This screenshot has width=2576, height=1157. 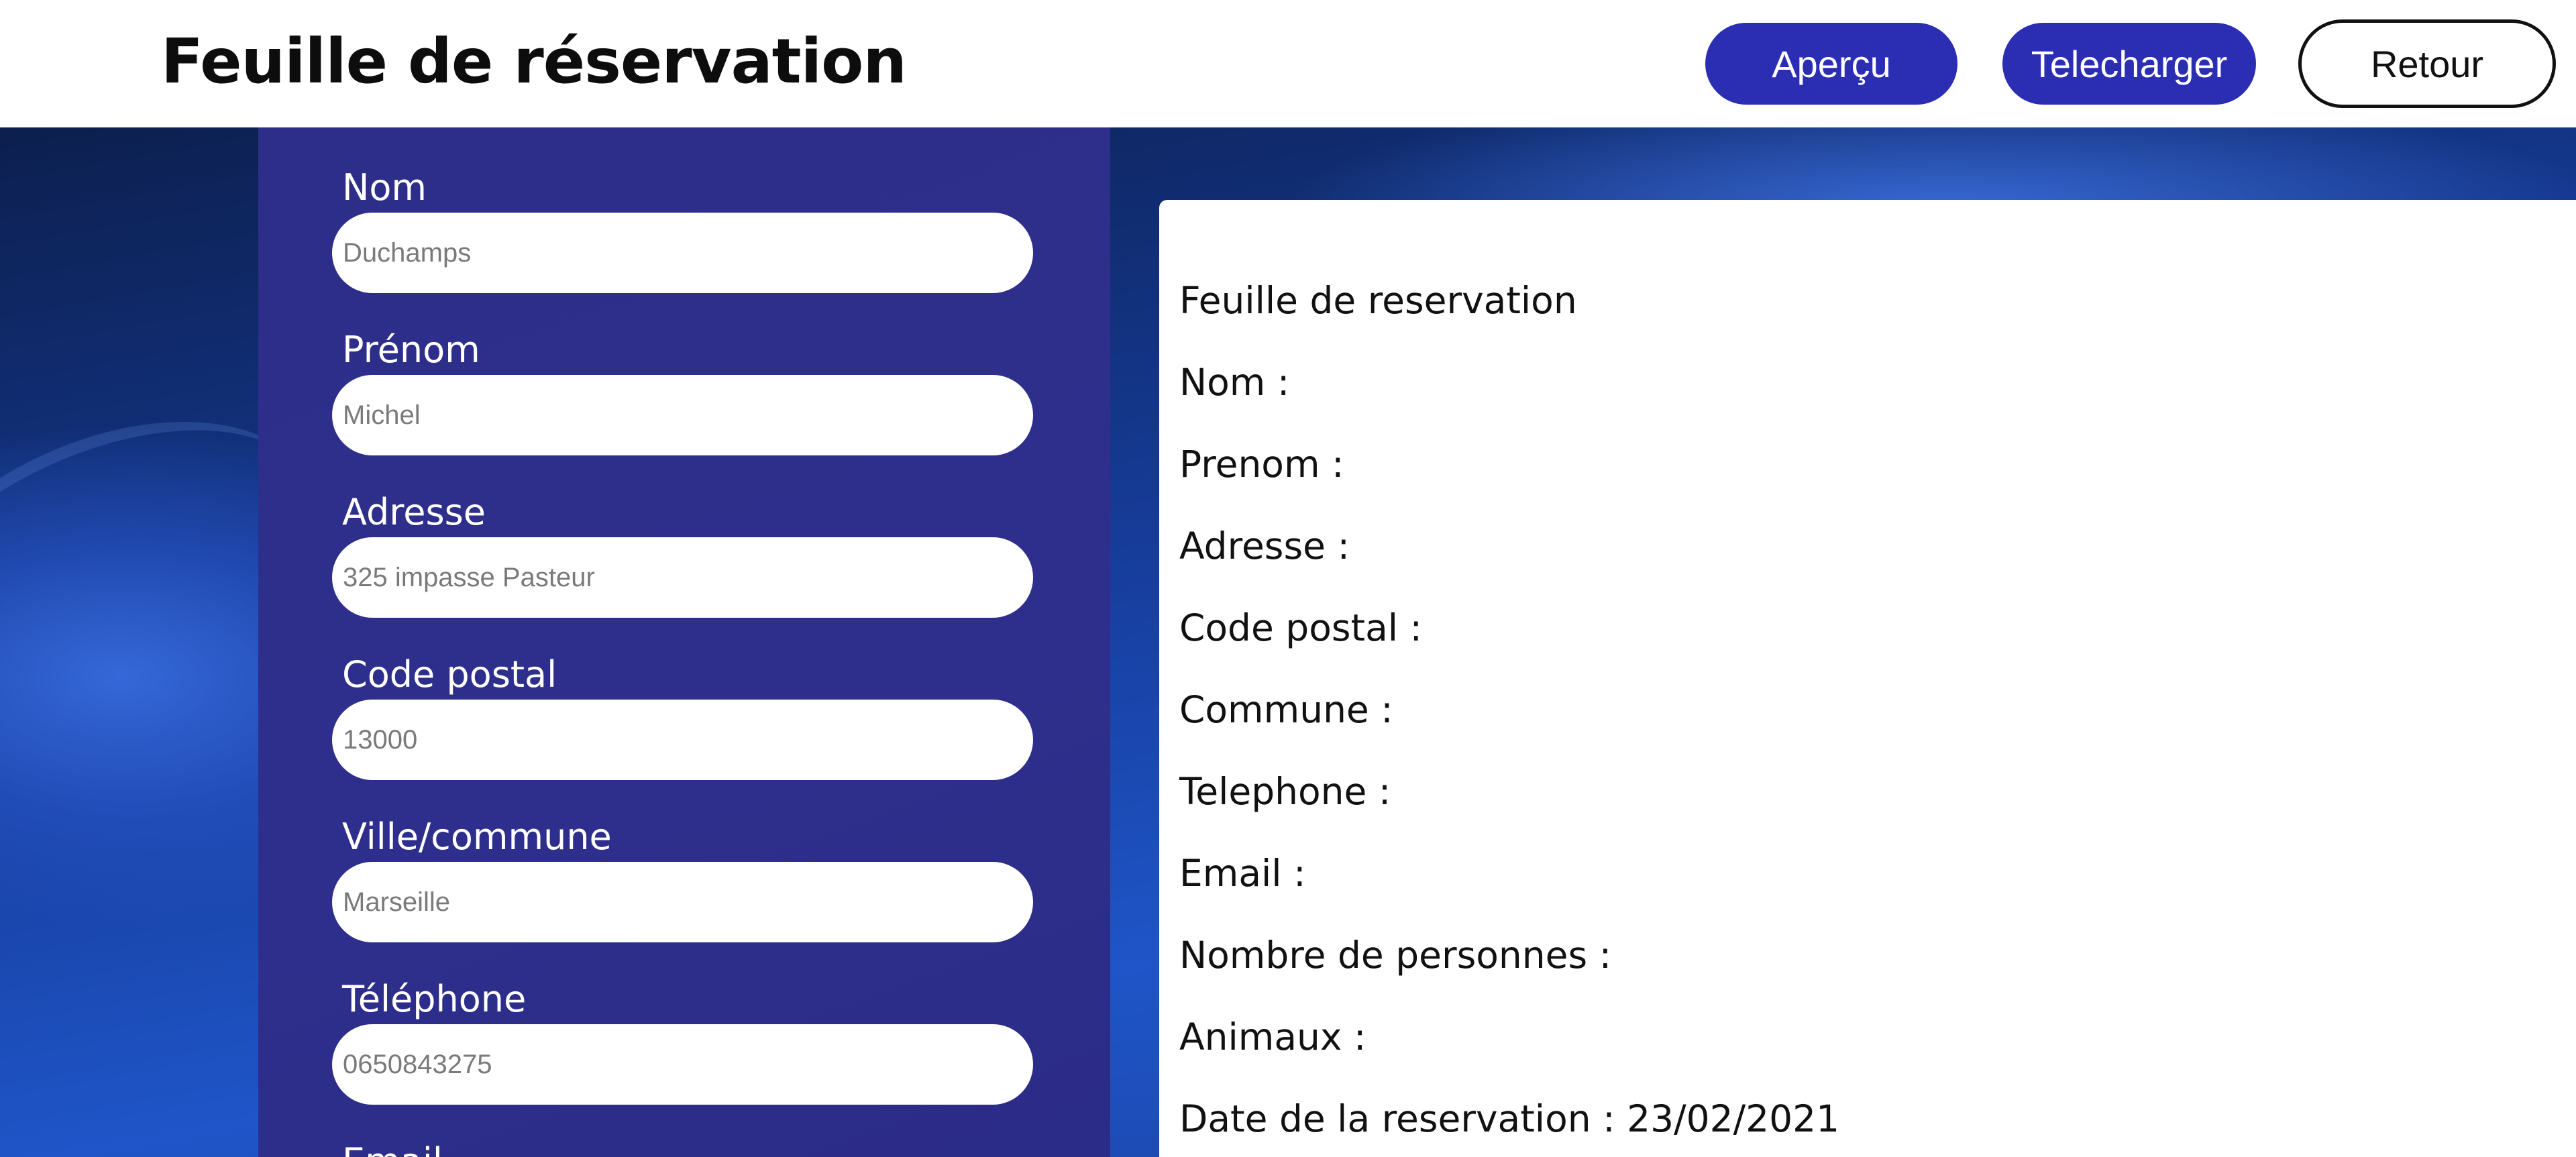 I want to click on preview-nombre-personnes: Nombre de personnes :, so click(x=1395, y=955).